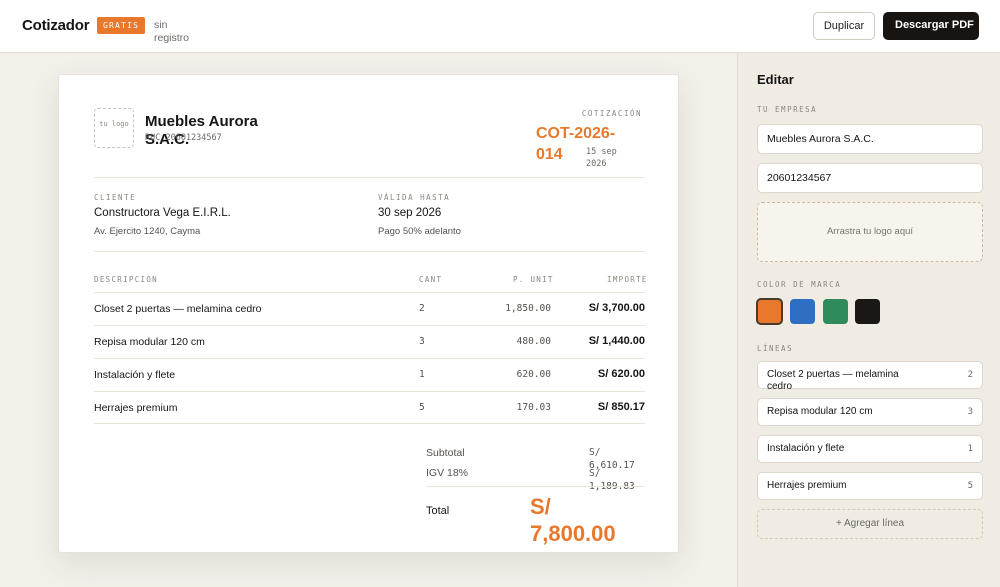 Image resolution: width=1000 pixels, height=587 pixels. What do you see at coordinates (201, 130) in the screenshot?
I see `company-name: Muebles Aurora S.A.C.` at bounding box center [201, 130].